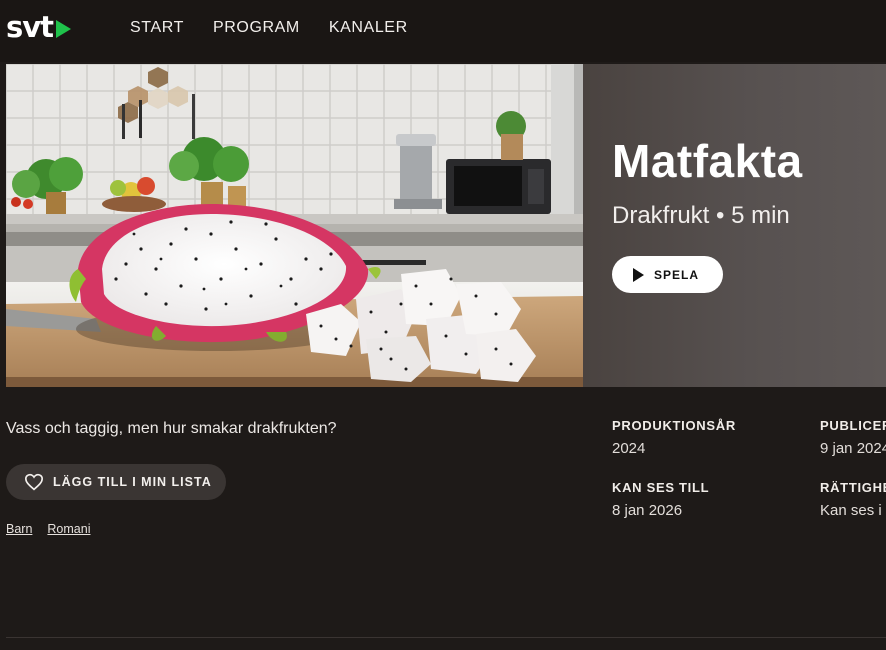  What do you see at coordinates (661, 487) in the screenshot?
I see `meta-label-available-until: KAN SES TILL` at bounding box center [661, 487].